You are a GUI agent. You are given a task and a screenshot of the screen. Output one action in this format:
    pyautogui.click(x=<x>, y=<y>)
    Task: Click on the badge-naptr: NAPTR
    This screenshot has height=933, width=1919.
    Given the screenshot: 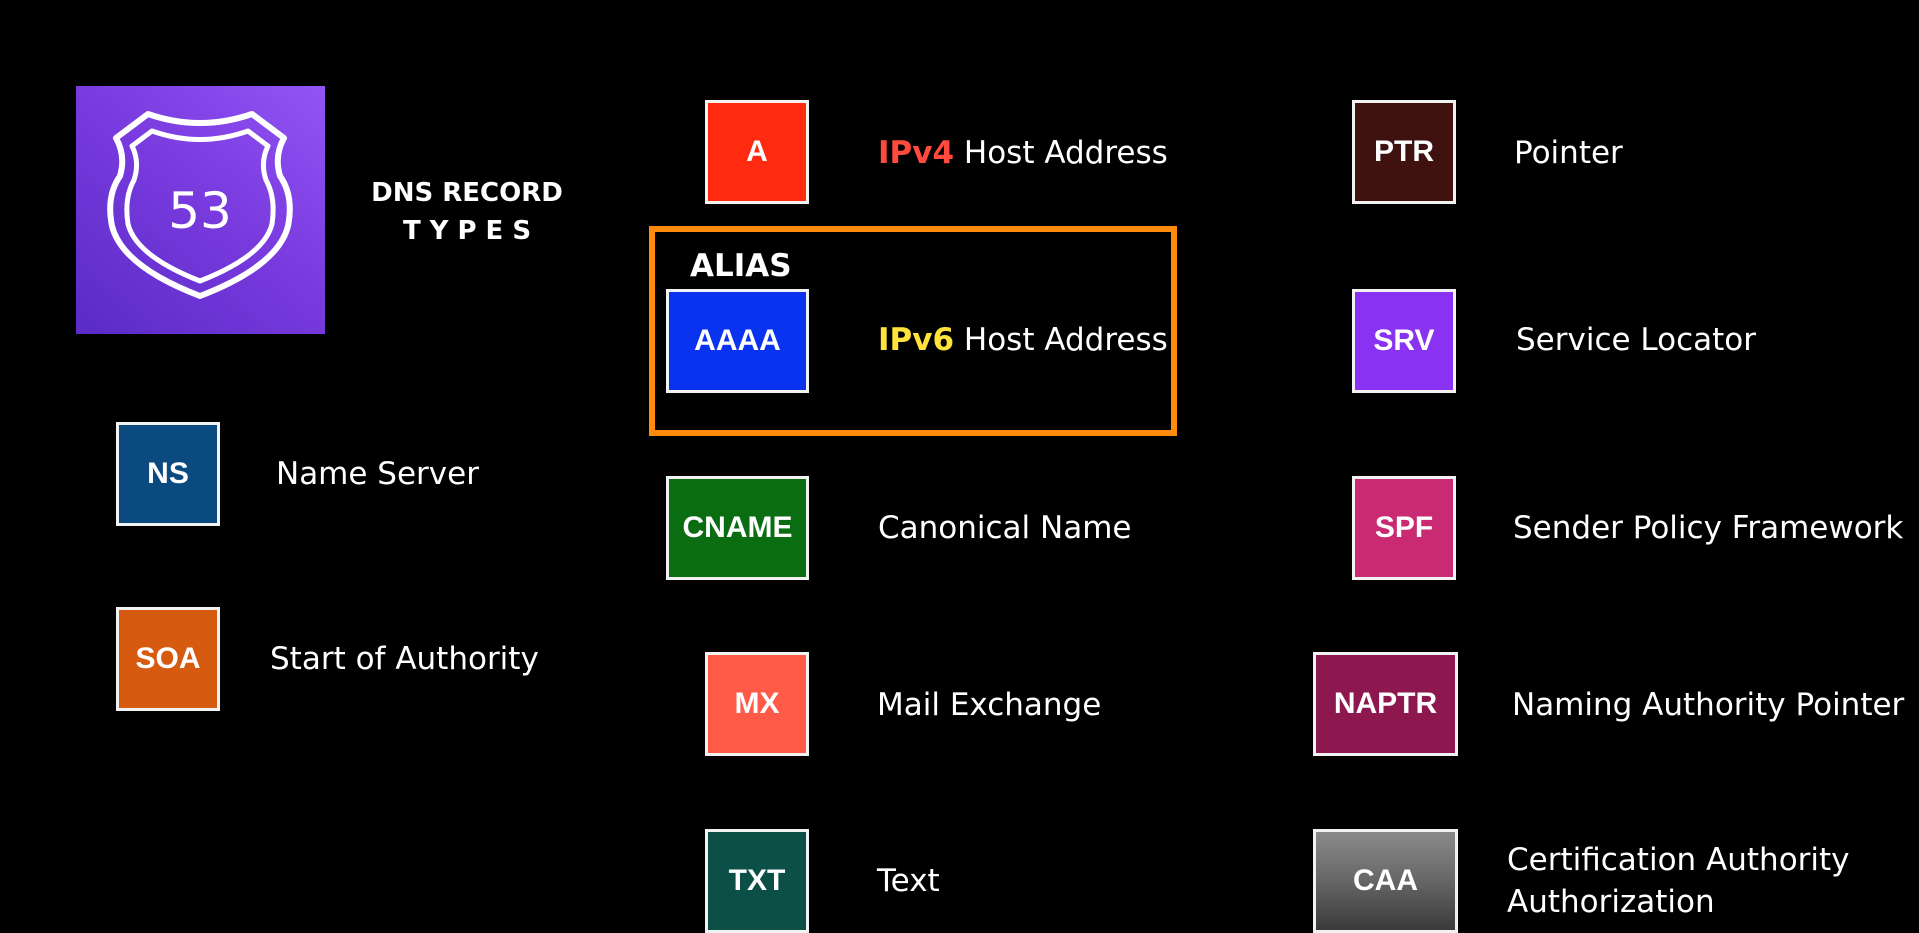 What is the action you would take?
    pyautogui.click(x=1385, y=704)
    